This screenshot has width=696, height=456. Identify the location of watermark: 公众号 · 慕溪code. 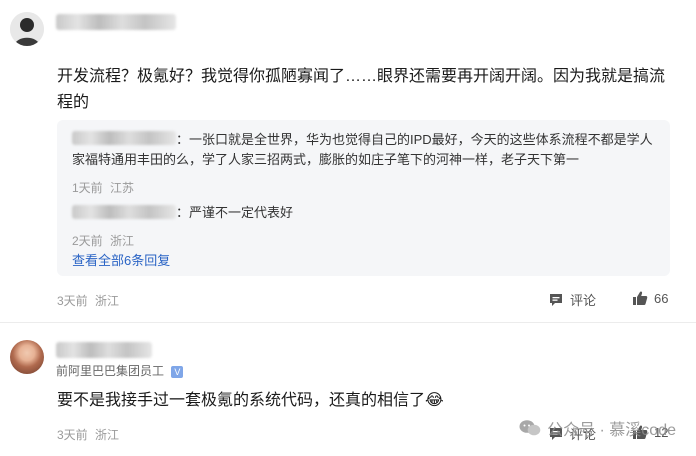
(597, 428).